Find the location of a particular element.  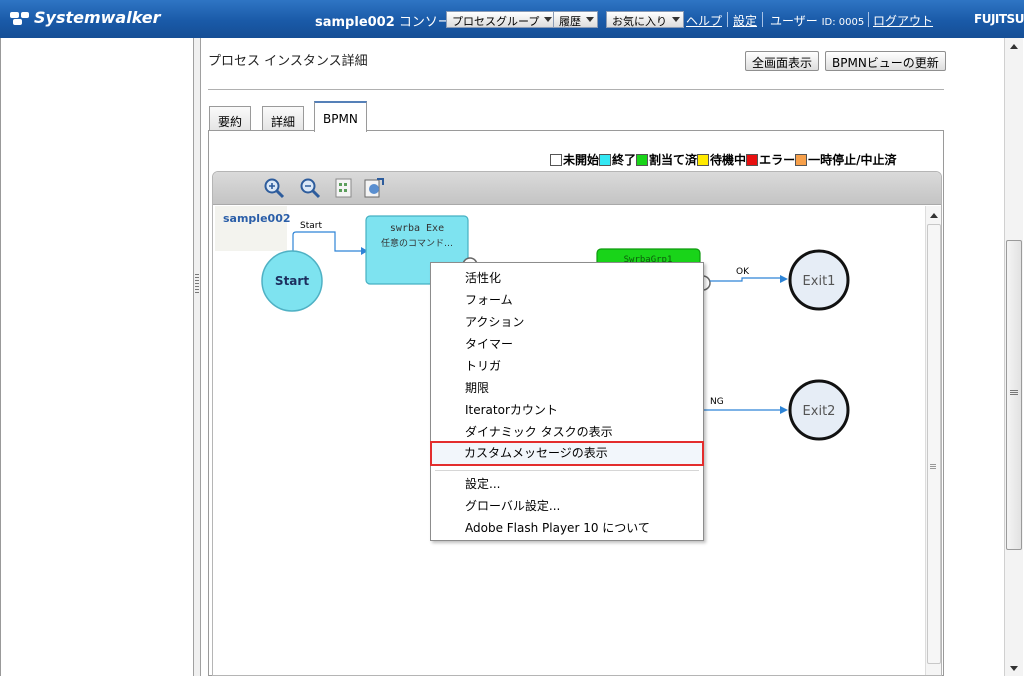

logout-link: ログアウト is located at coordinates (903, 20).